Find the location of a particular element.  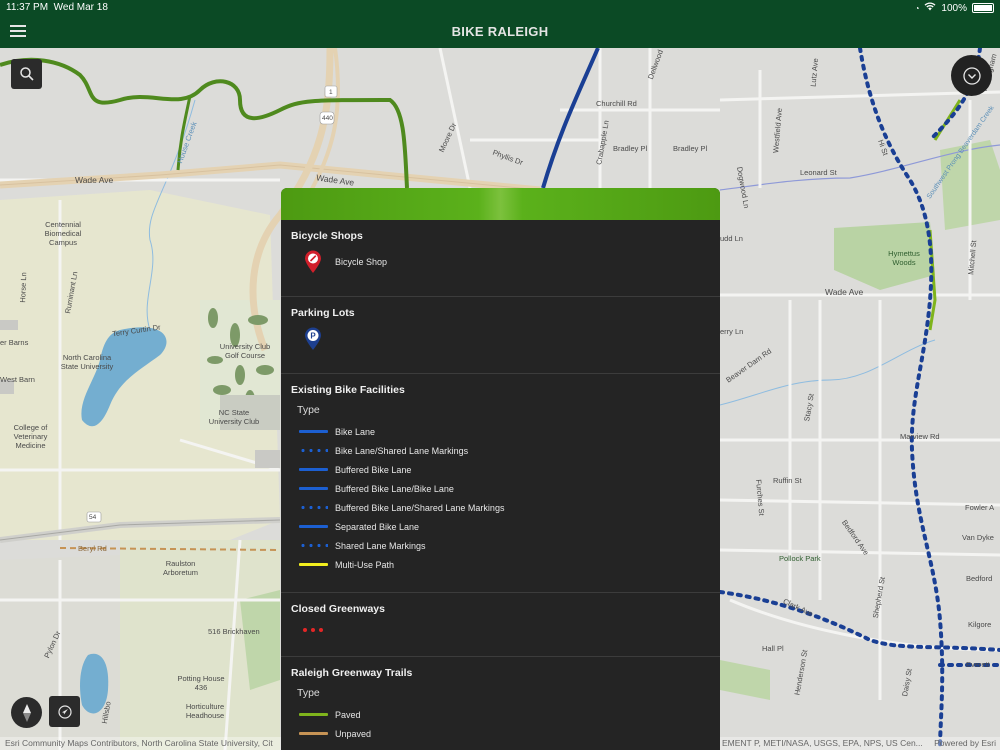

closed-greenway-symbol is located at coordinates (313, 630).